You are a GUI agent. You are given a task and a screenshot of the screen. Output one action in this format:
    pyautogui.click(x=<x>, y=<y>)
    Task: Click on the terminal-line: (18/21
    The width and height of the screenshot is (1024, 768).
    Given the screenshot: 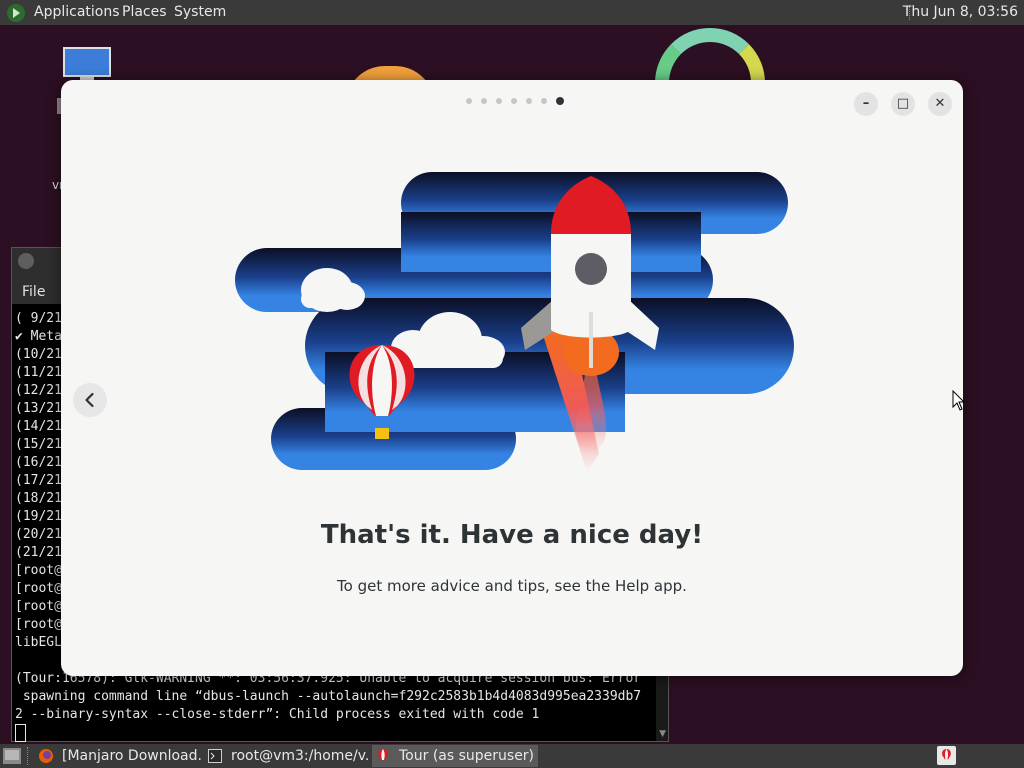 What is the action you would take?
    pyautogui.click(x=38, y=498)
    